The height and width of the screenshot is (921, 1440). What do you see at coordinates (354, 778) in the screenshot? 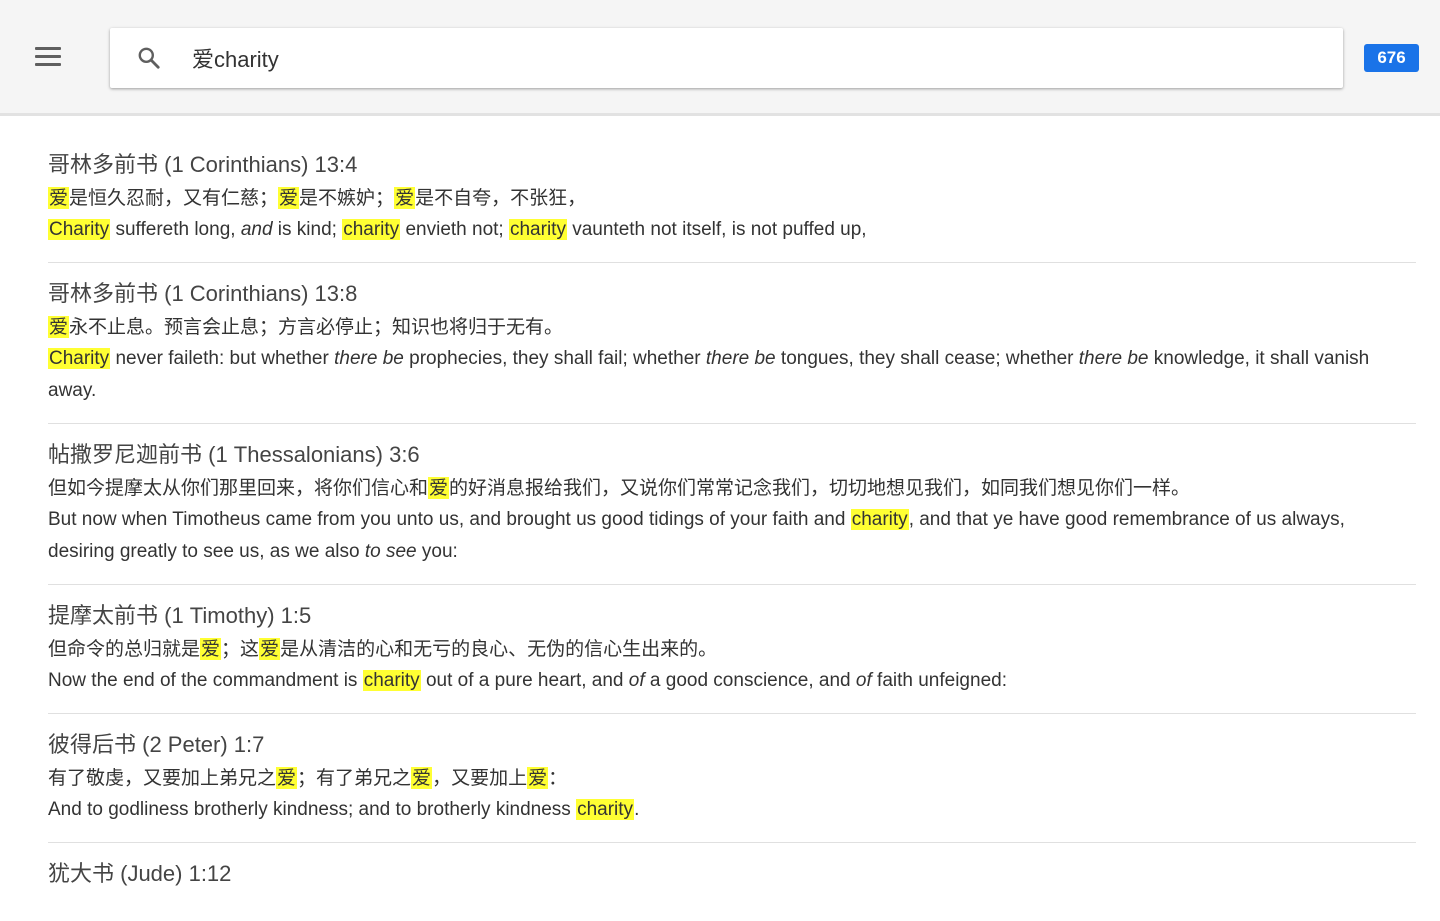
I see `text-segment: ；有了弟兄之` at bounding box center [354, 778].